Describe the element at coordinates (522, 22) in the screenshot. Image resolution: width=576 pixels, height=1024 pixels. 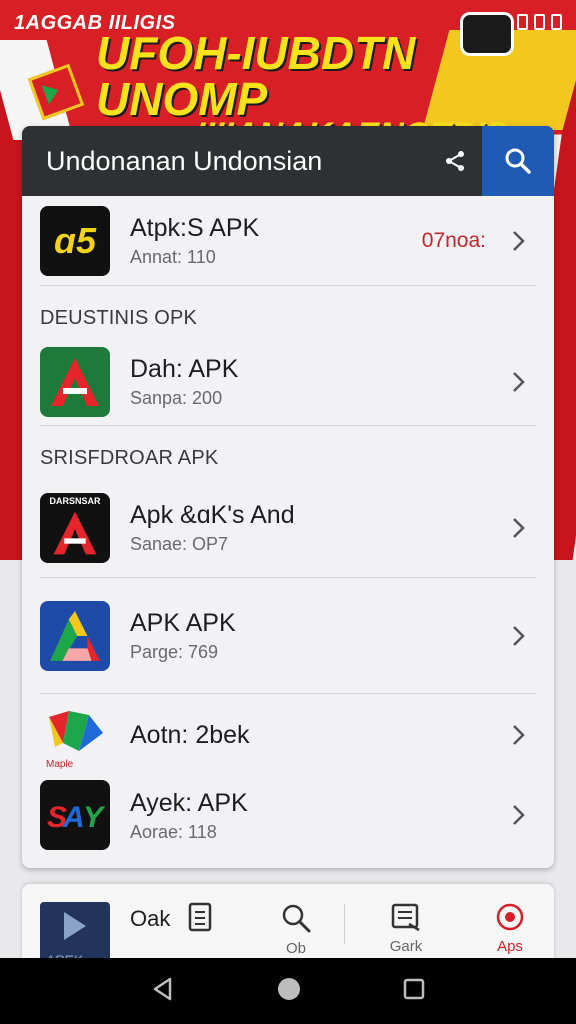
I see `status-icon` at that location.